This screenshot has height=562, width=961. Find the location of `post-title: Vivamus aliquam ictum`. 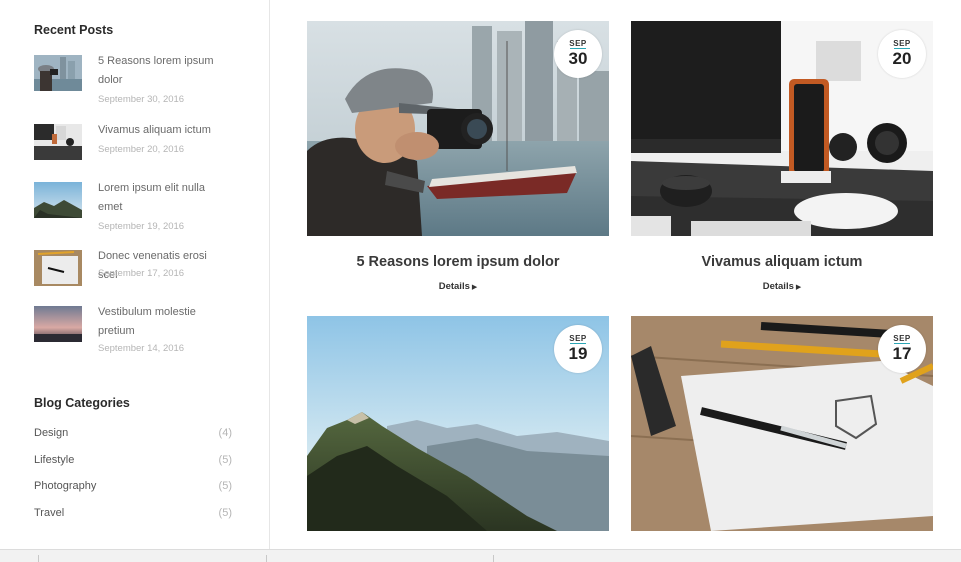

post-title: Vivamus aliquam ictum is located at coordinates (782, 262).